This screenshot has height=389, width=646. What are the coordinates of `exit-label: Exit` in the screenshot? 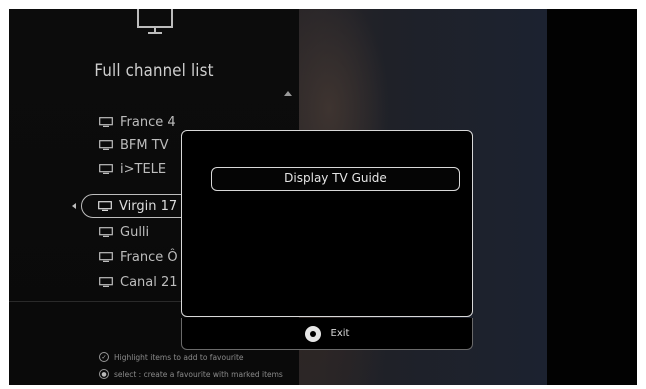 It's located at (340, 333).